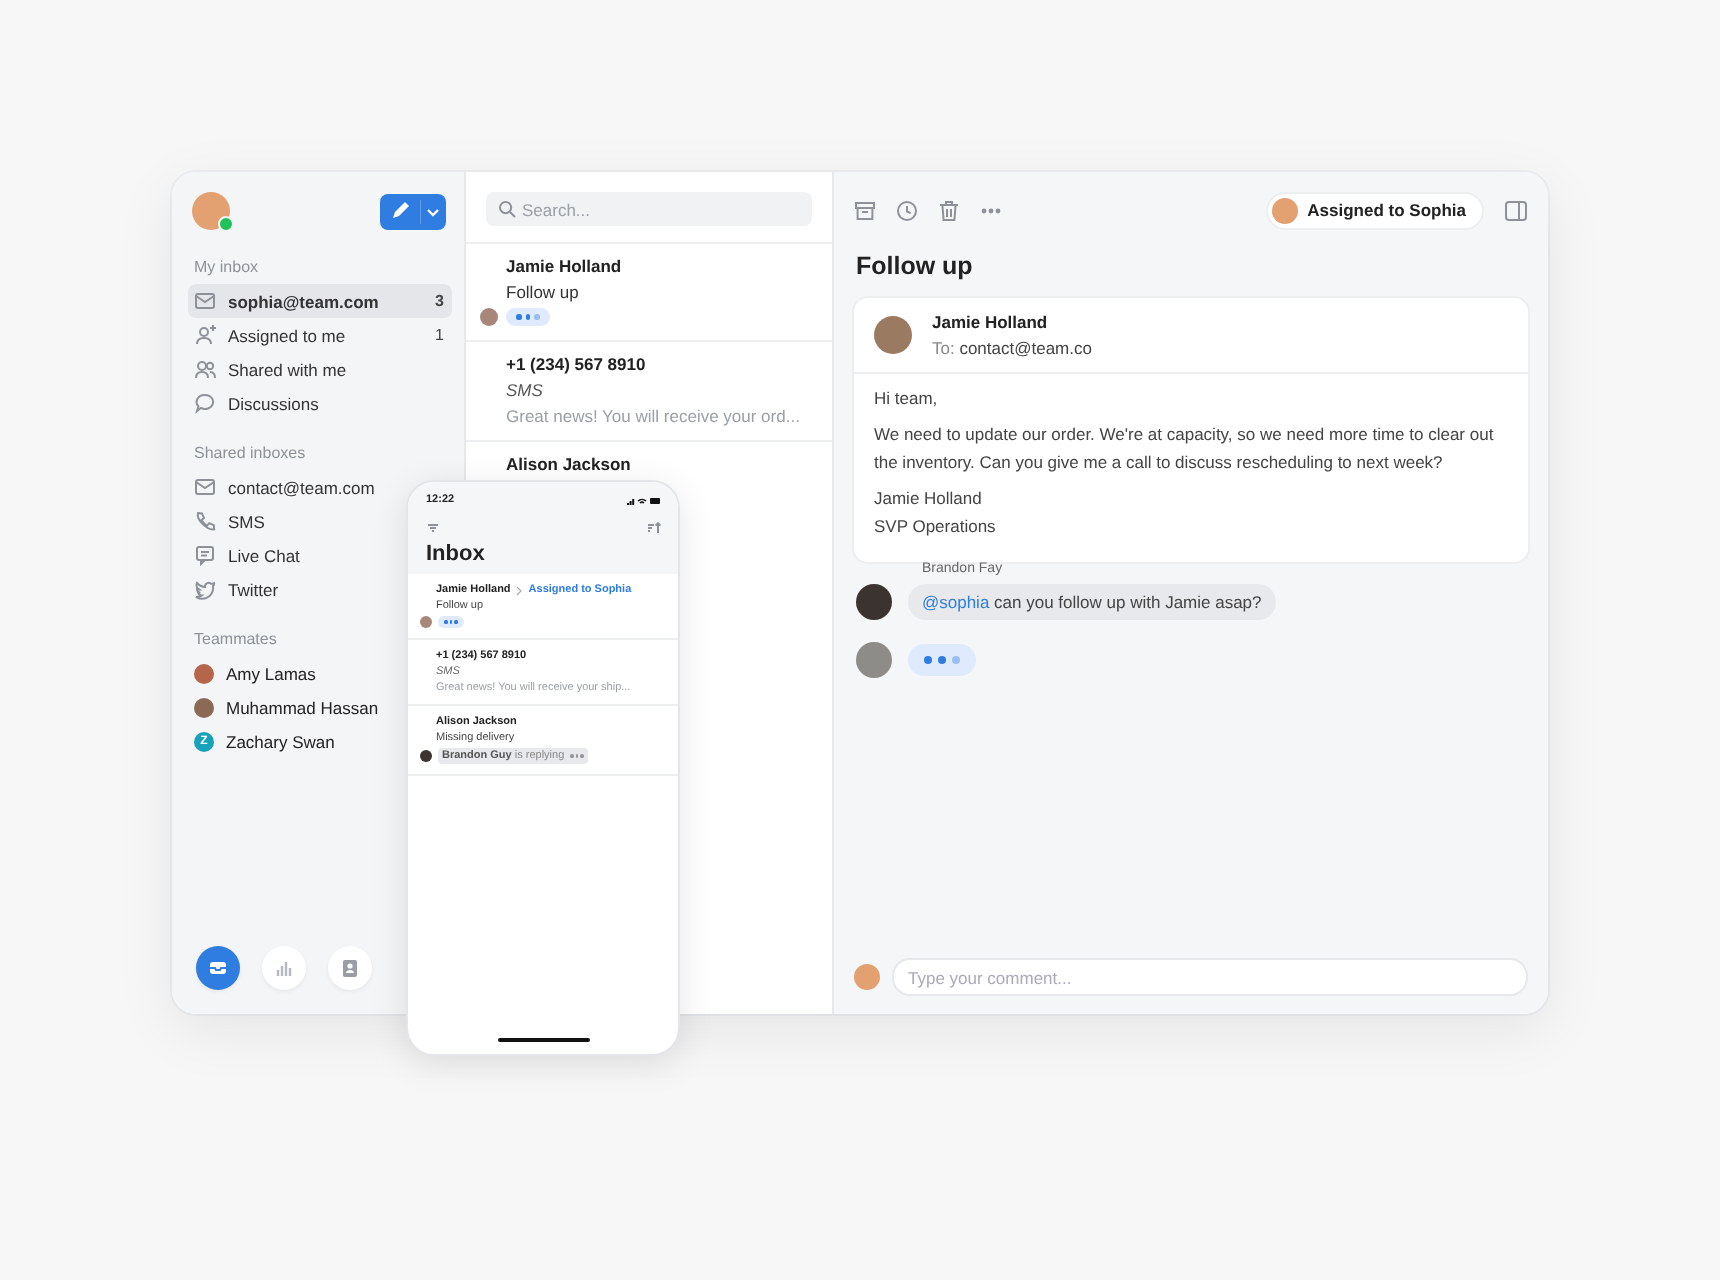  Describe the element at coordinates (285, 487) in the screenshot. I see `sidebar-item: contact@team.com` at that location.